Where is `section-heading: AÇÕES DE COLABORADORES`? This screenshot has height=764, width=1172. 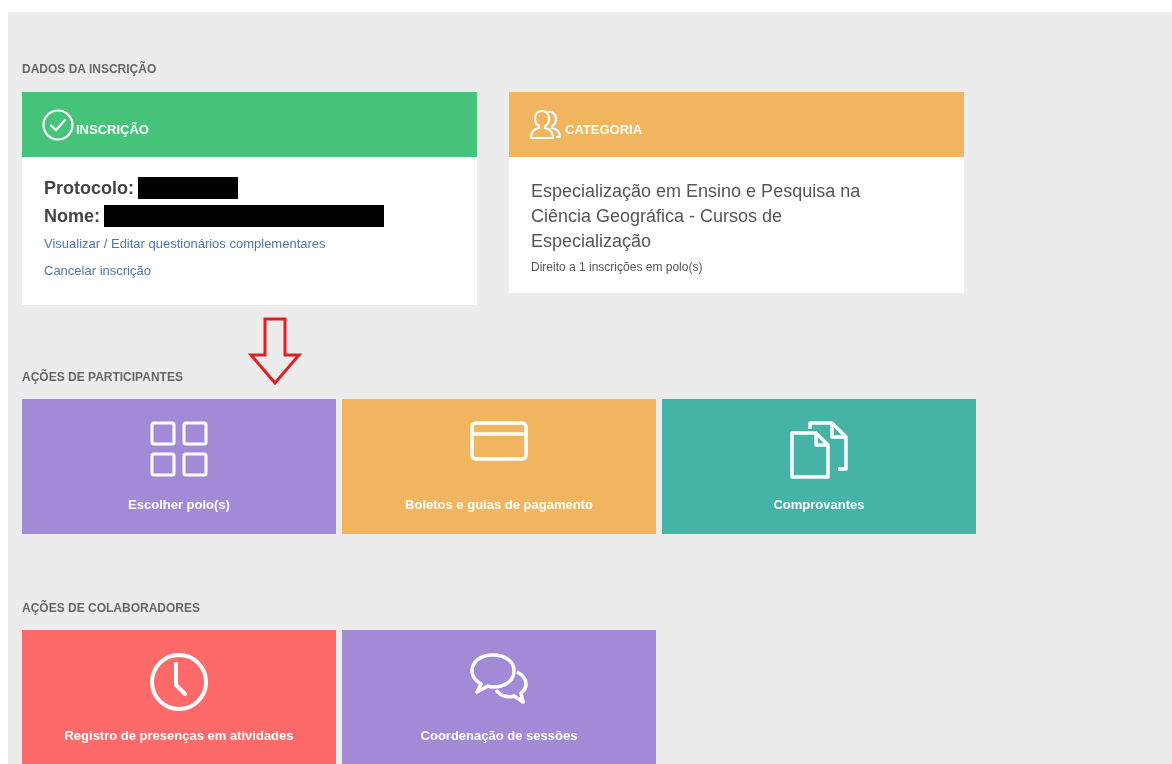 section-heading: AÇÕES DE COLABORADORES is located at coordinates (111, 608).